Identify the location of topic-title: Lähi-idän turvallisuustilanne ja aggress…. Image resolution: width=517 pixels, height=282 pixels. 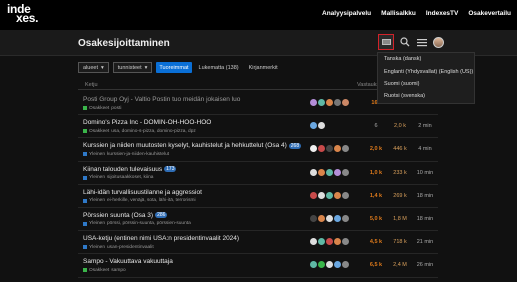
(142, 192).